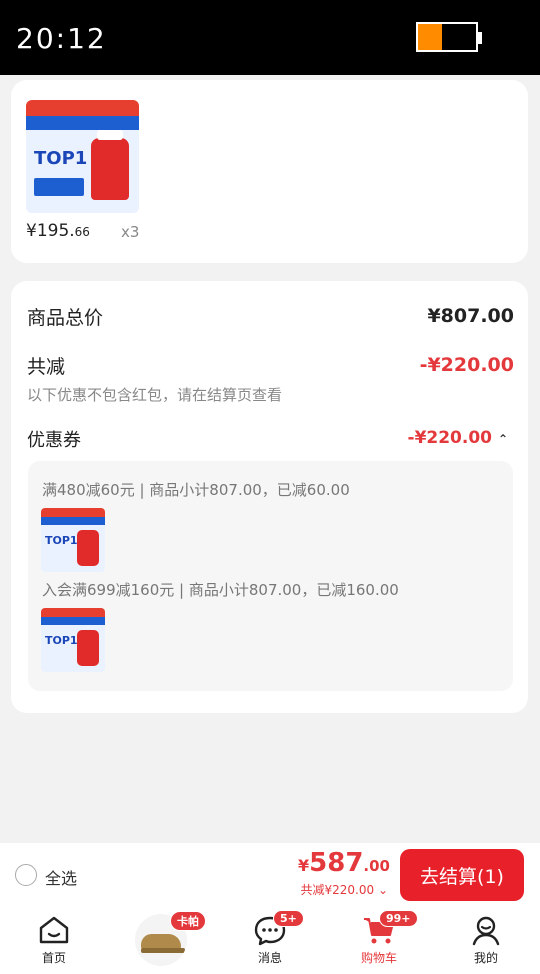 Image resolution: width=540 pixels, height=974 pixels. I want to click on discount-label: 共减, so click(46, 367).